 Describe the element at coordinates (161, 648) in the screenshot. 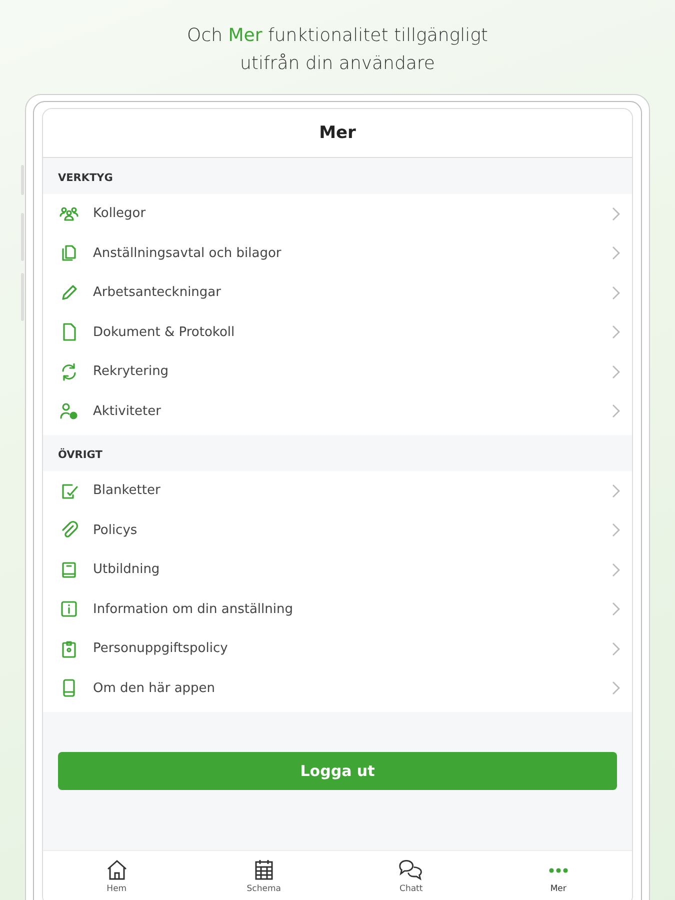

I see `menu-item-label: Personuppgiftspolicy` at that location.